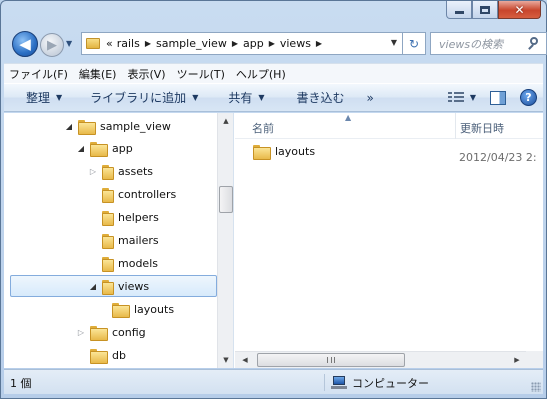  What do you see at coordinates (389, 126) in the screenshot?
I see `column-header-row: ▲ 名前 更新日時` at bounding box center [389, 126].